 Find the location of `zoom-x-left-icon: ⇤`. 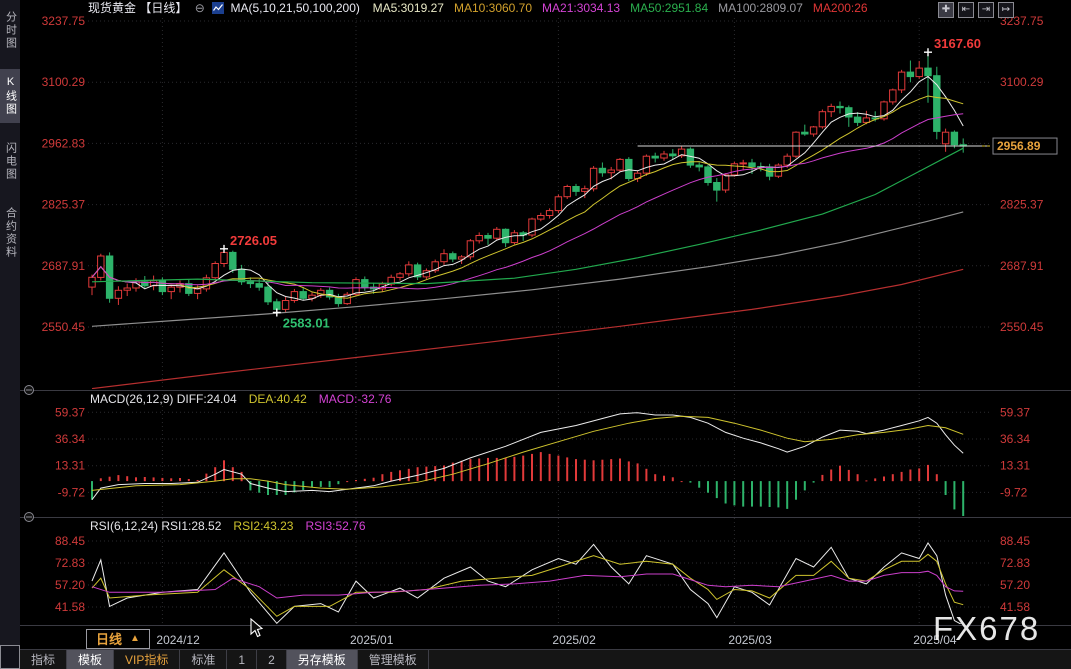

zoom-x-left-icon: ⇤ is located at coordinates (966, 10).